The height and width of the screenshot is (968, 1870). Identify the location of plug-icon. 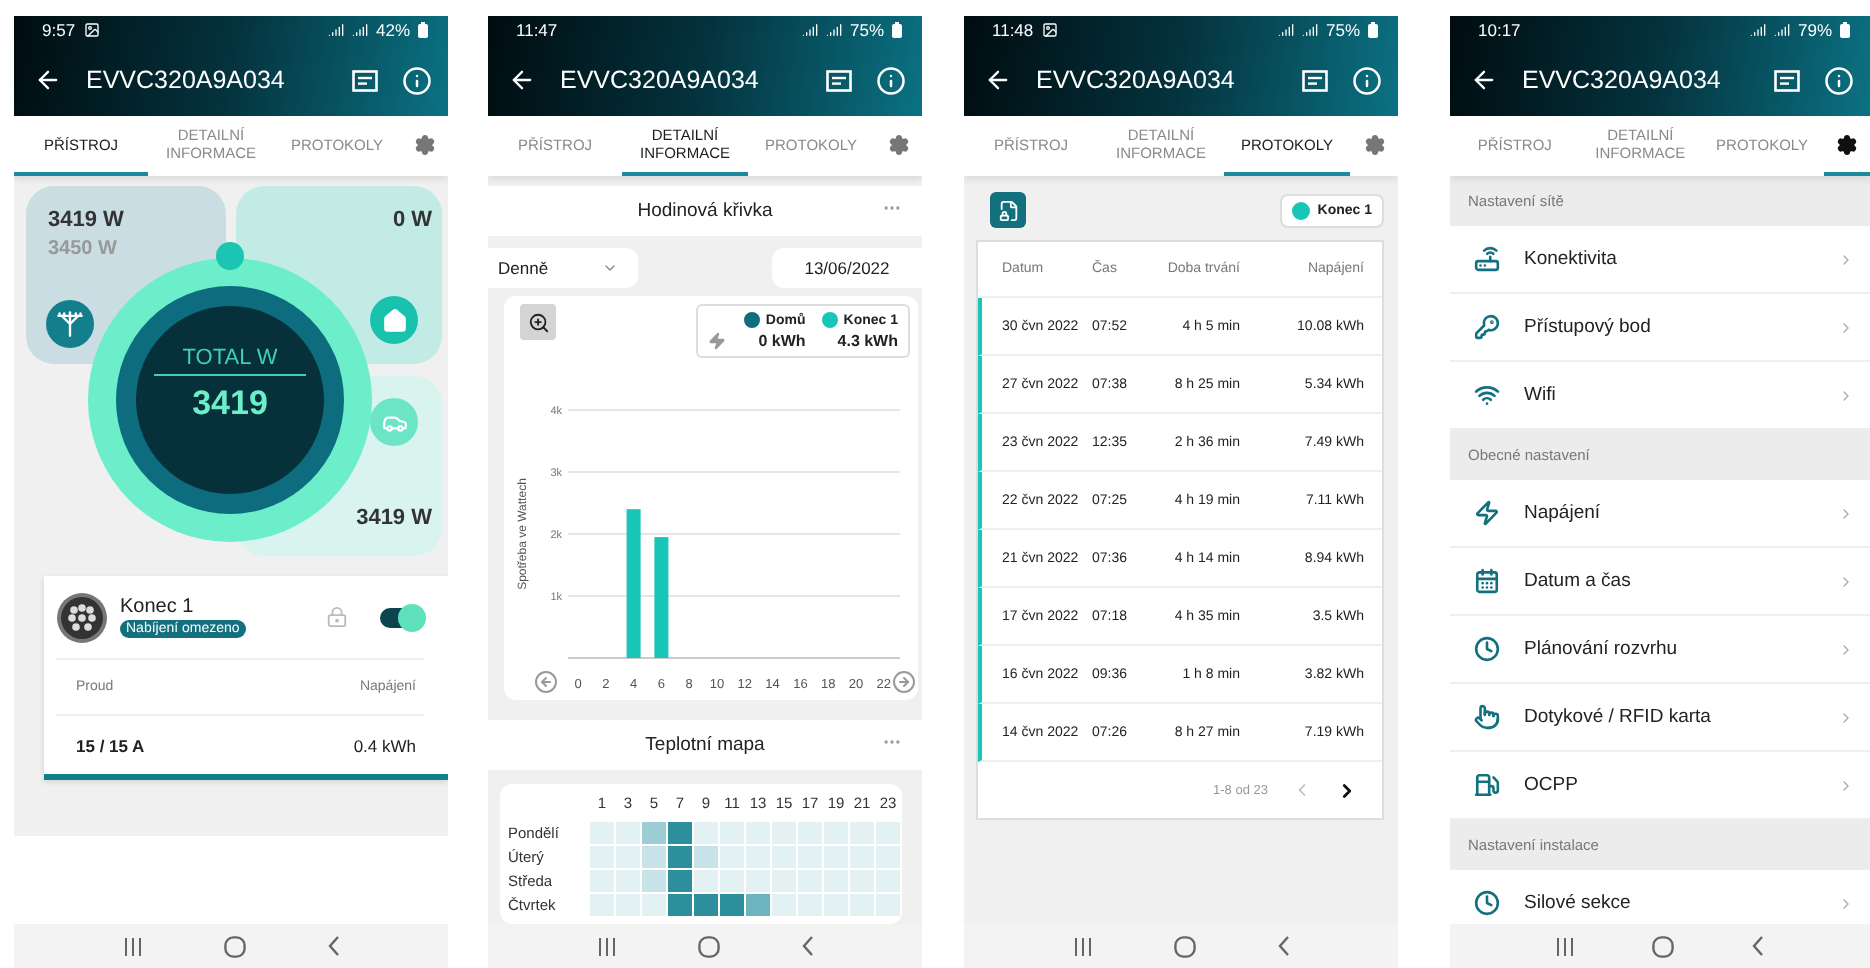
(82, 617).